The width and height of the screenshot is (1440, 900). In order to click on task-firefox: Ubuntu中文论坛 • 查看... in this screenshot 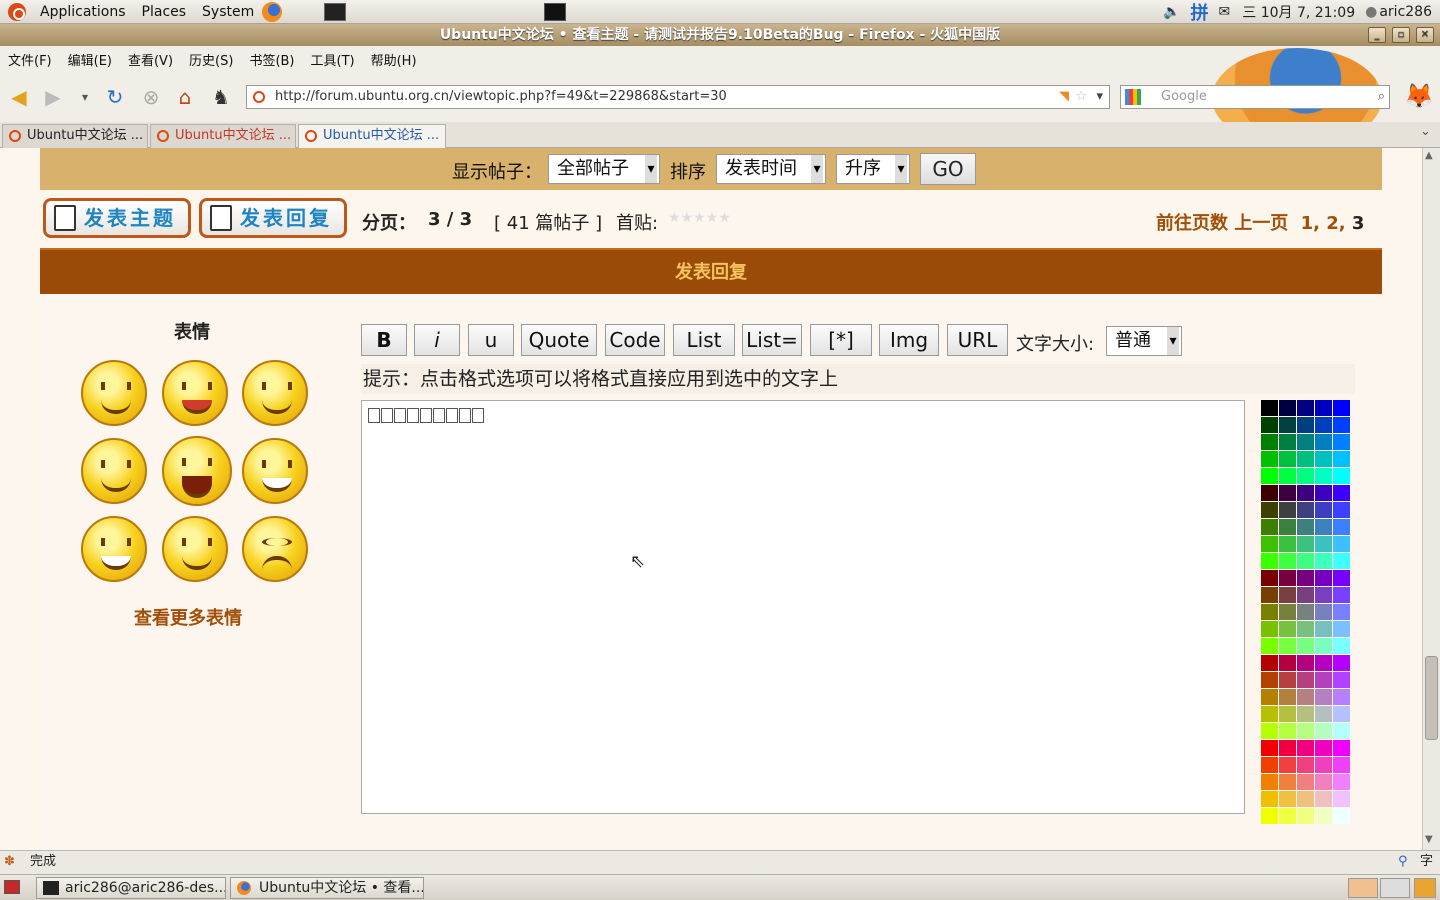, I will do `click(327, 888)`.